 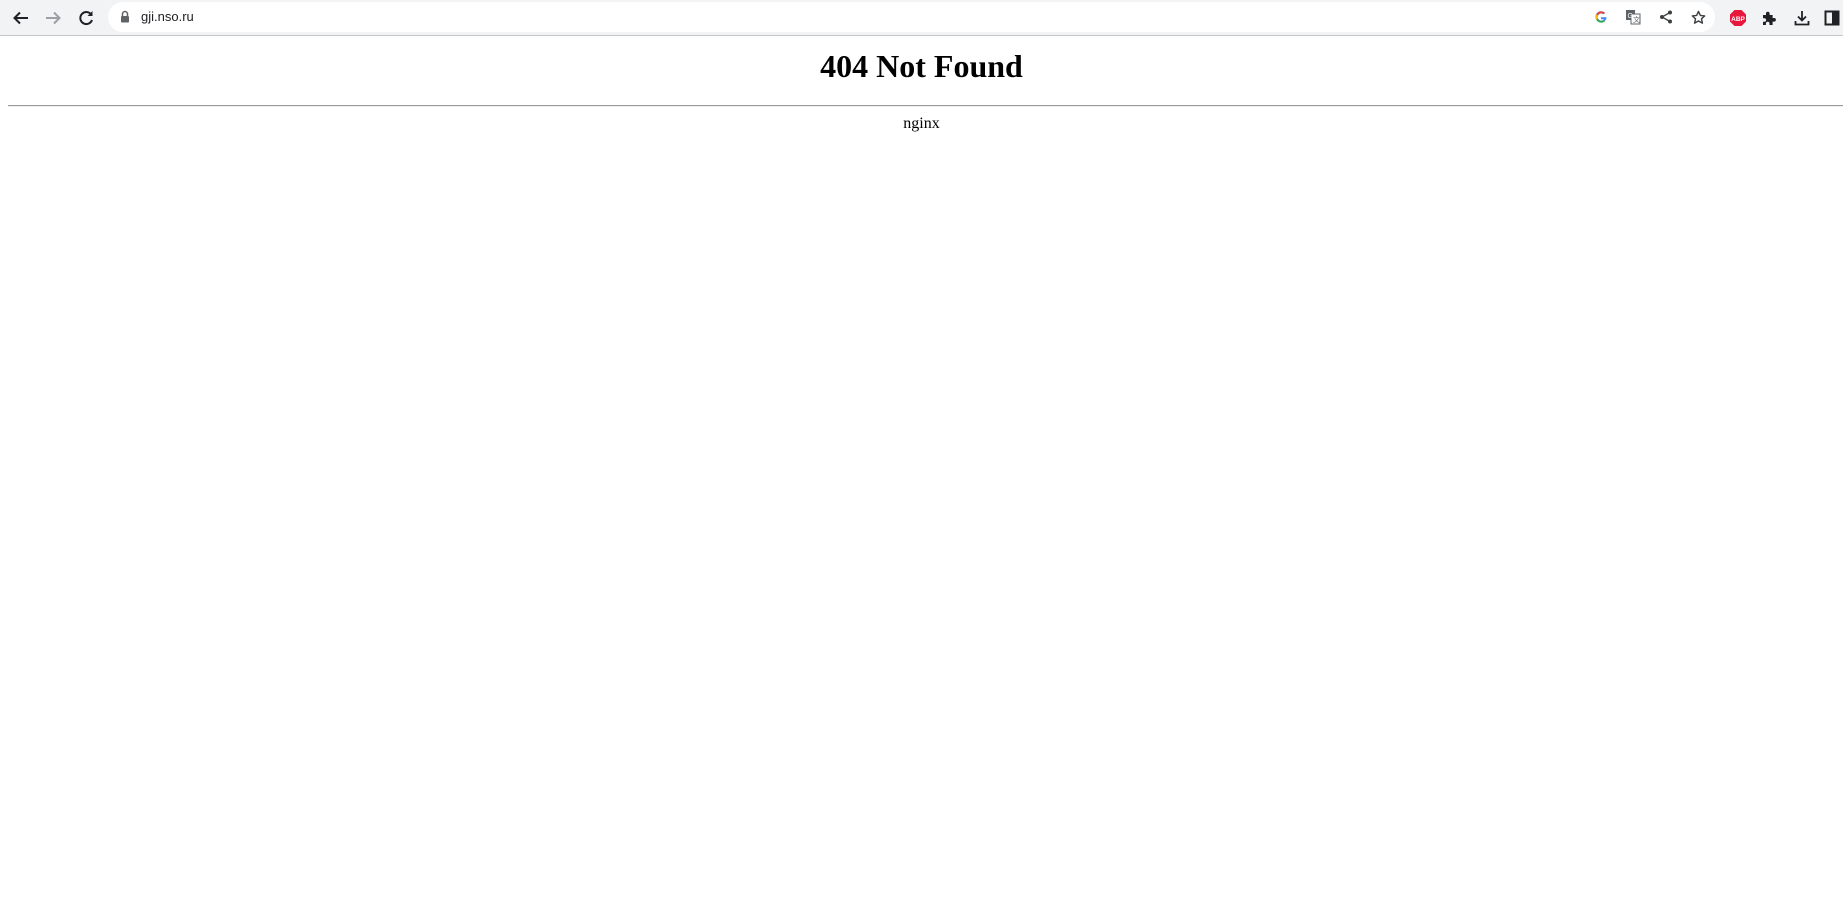 I want to click on svg-text: ABP, so click(x=1738, y=19).